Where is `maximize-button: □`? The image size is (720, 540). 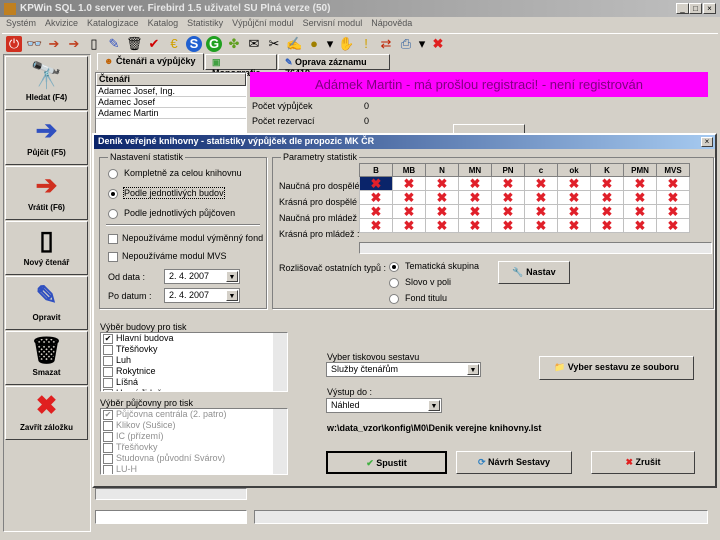 maximize-button: □ is located at coordinates (695, 8).